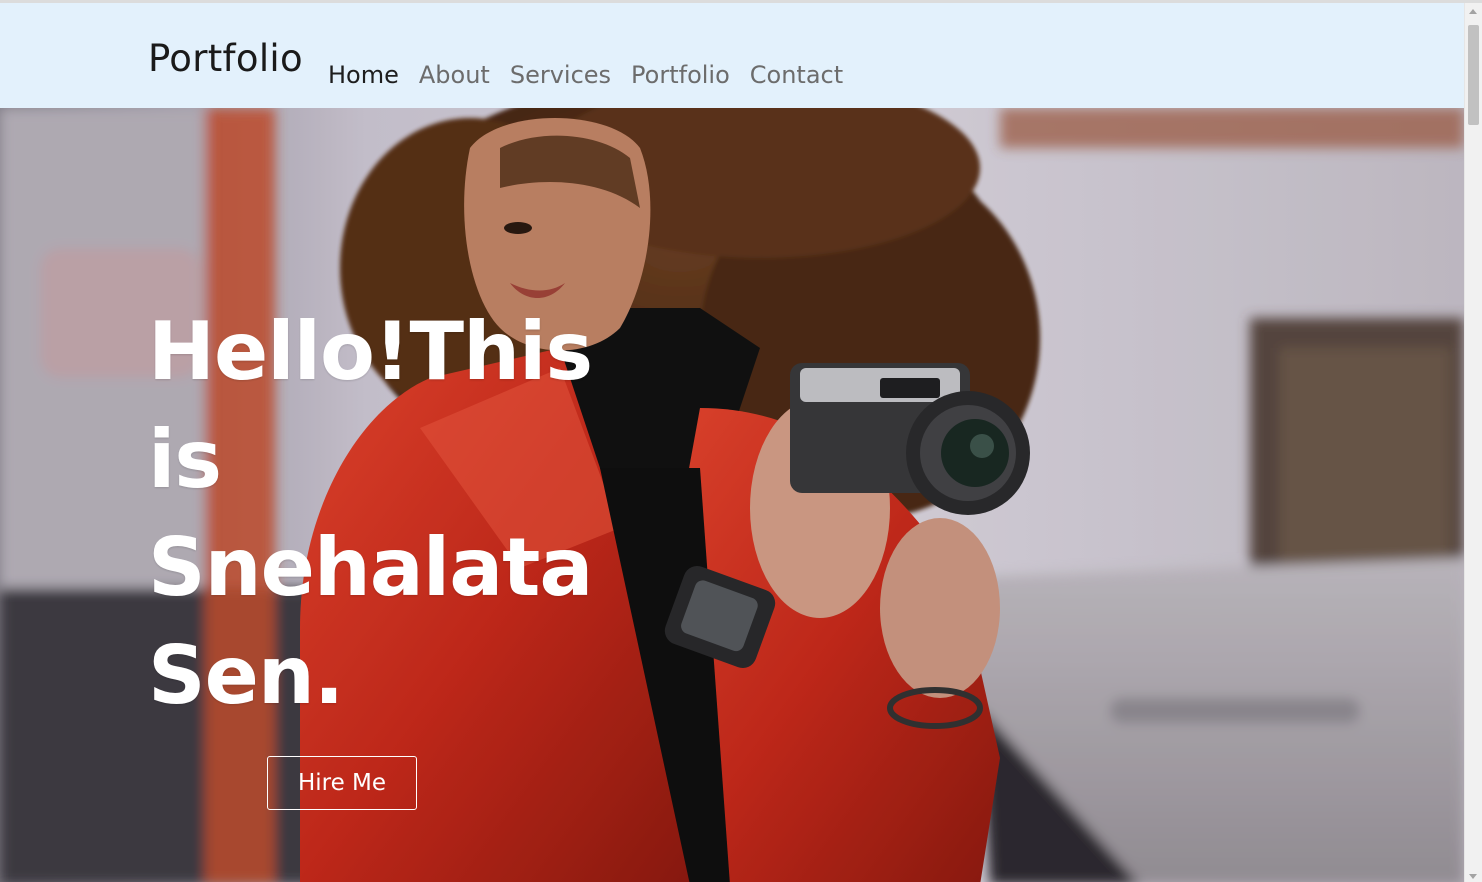 Image resolution: width=1482 pixels, height=882 pixels. I want to click on nav-item-about: About, so click(454, 75).